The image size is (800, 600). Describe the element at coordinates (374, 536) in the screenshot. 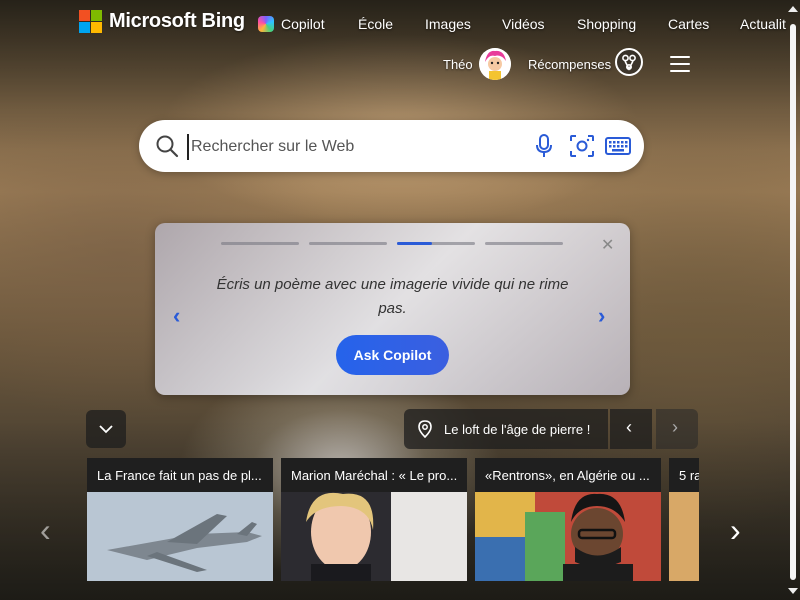

I see `news-image-portrait` at that location.